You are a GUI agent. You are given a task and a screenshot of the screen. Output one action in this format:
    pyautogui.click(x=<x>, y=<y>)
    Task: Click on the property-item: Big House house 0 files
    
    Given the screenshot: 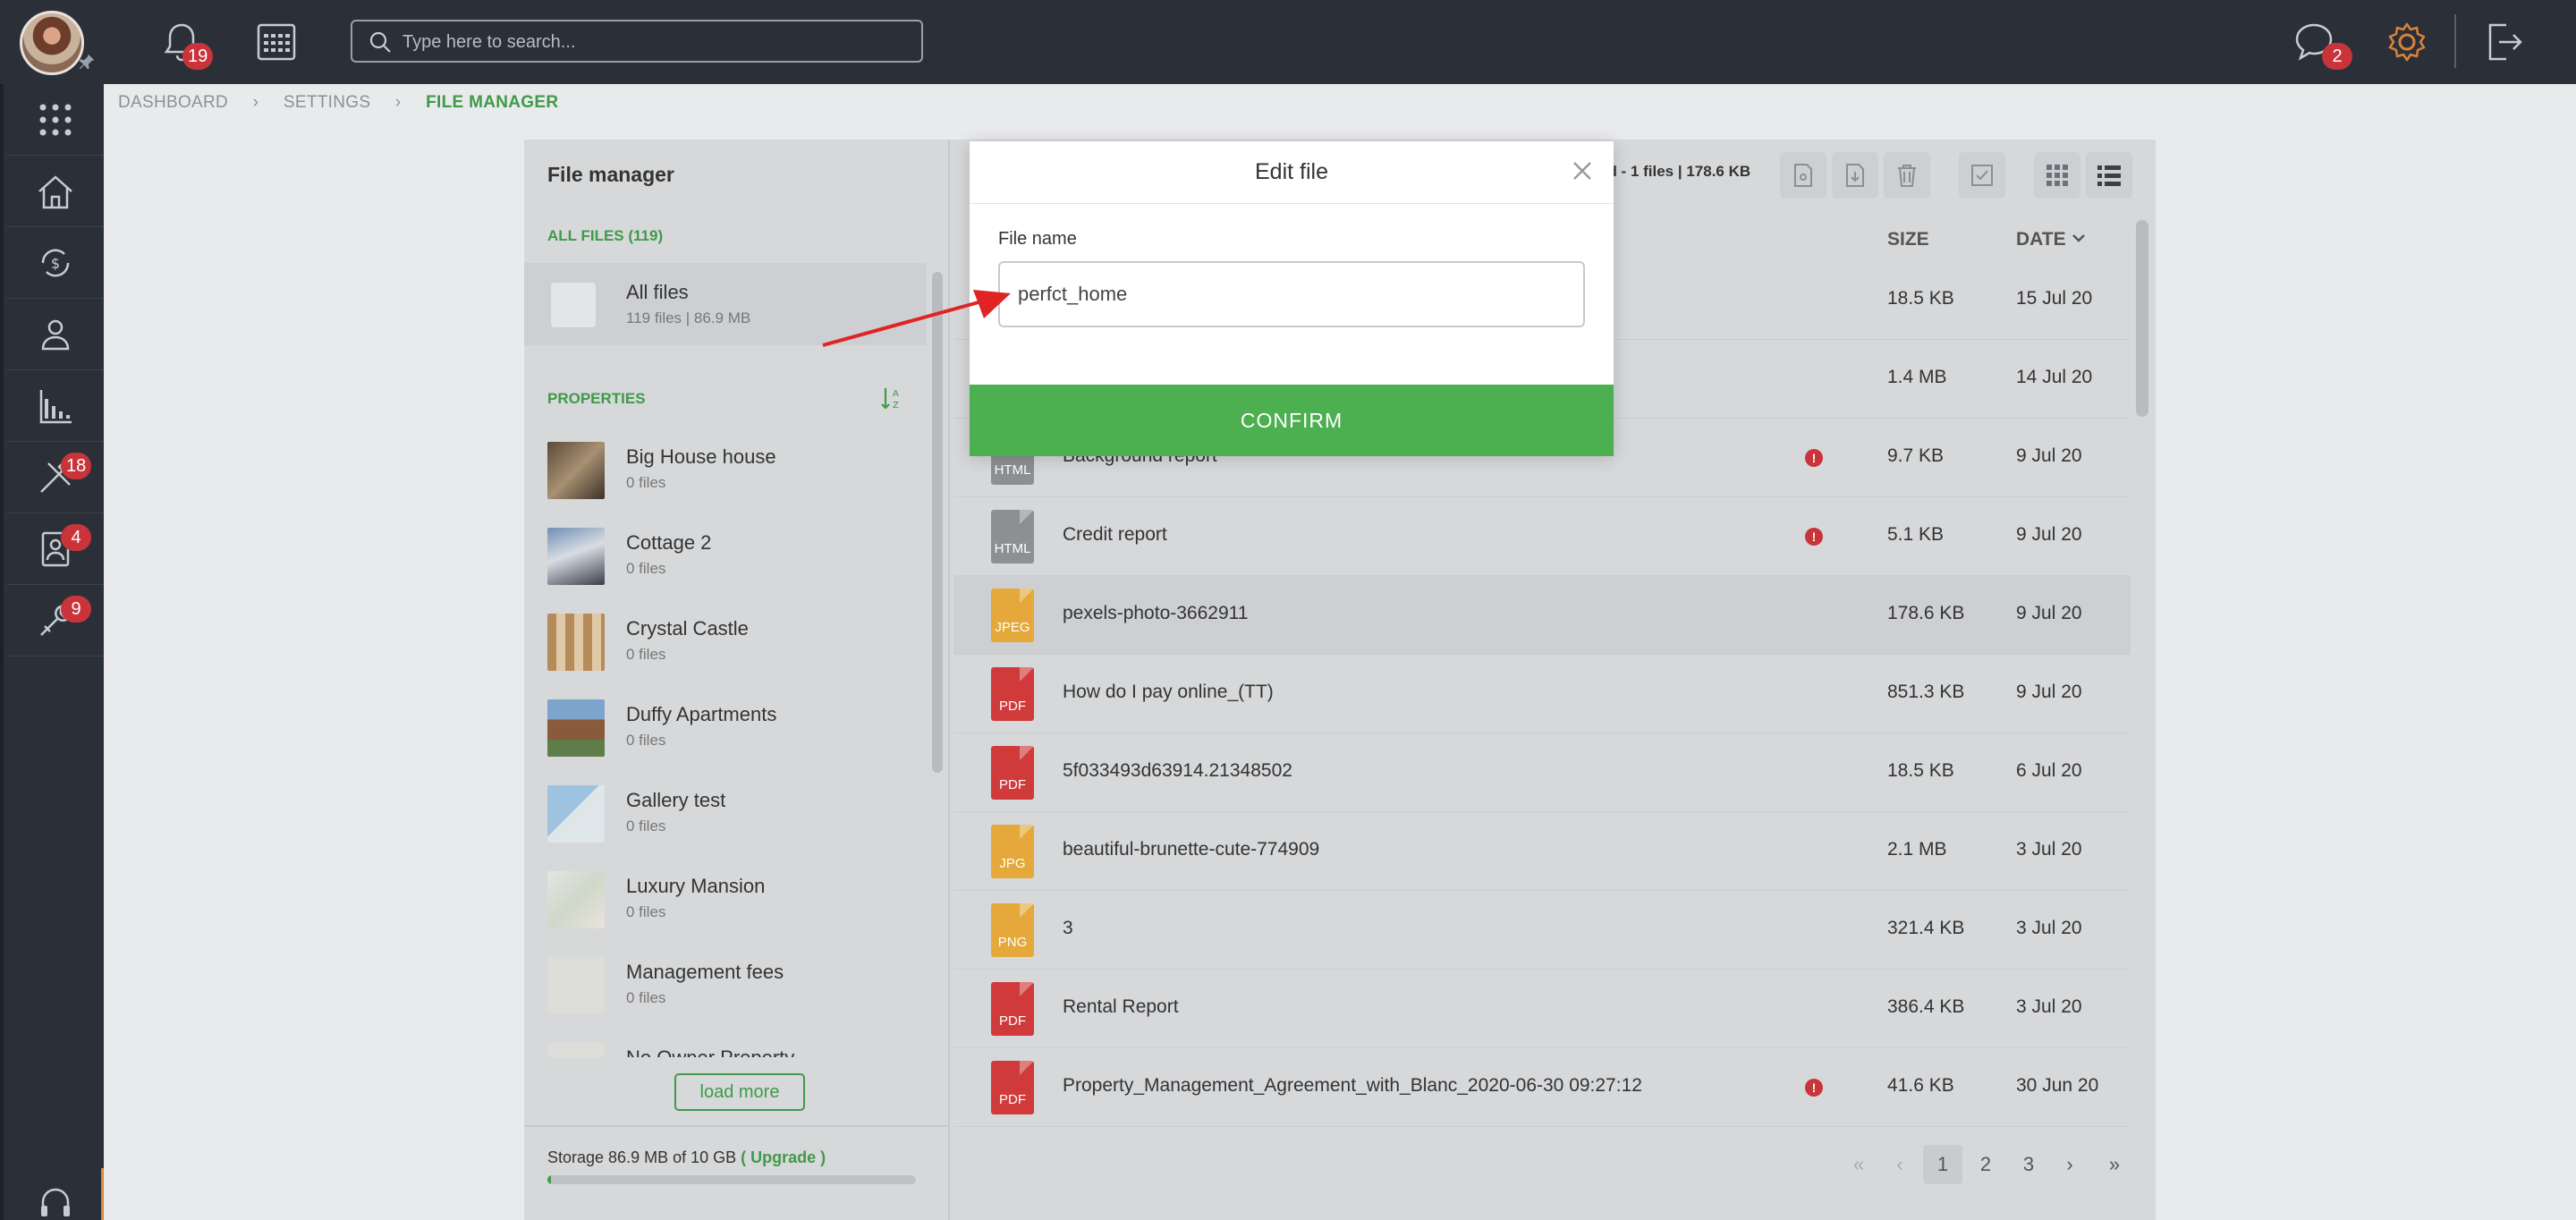 What is the action you would take?
    pyautogui.click(x=725, y=472)
    